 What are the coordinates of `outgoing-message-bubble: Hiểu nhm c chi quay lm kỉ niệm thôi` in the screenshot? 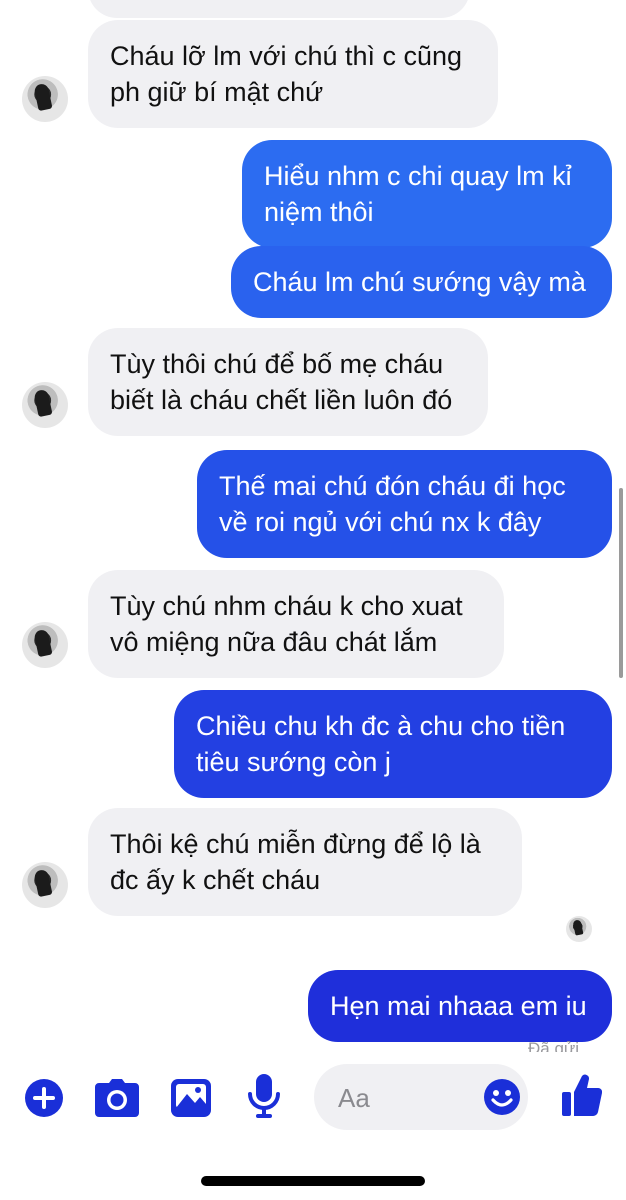 It's located at (427, 194).